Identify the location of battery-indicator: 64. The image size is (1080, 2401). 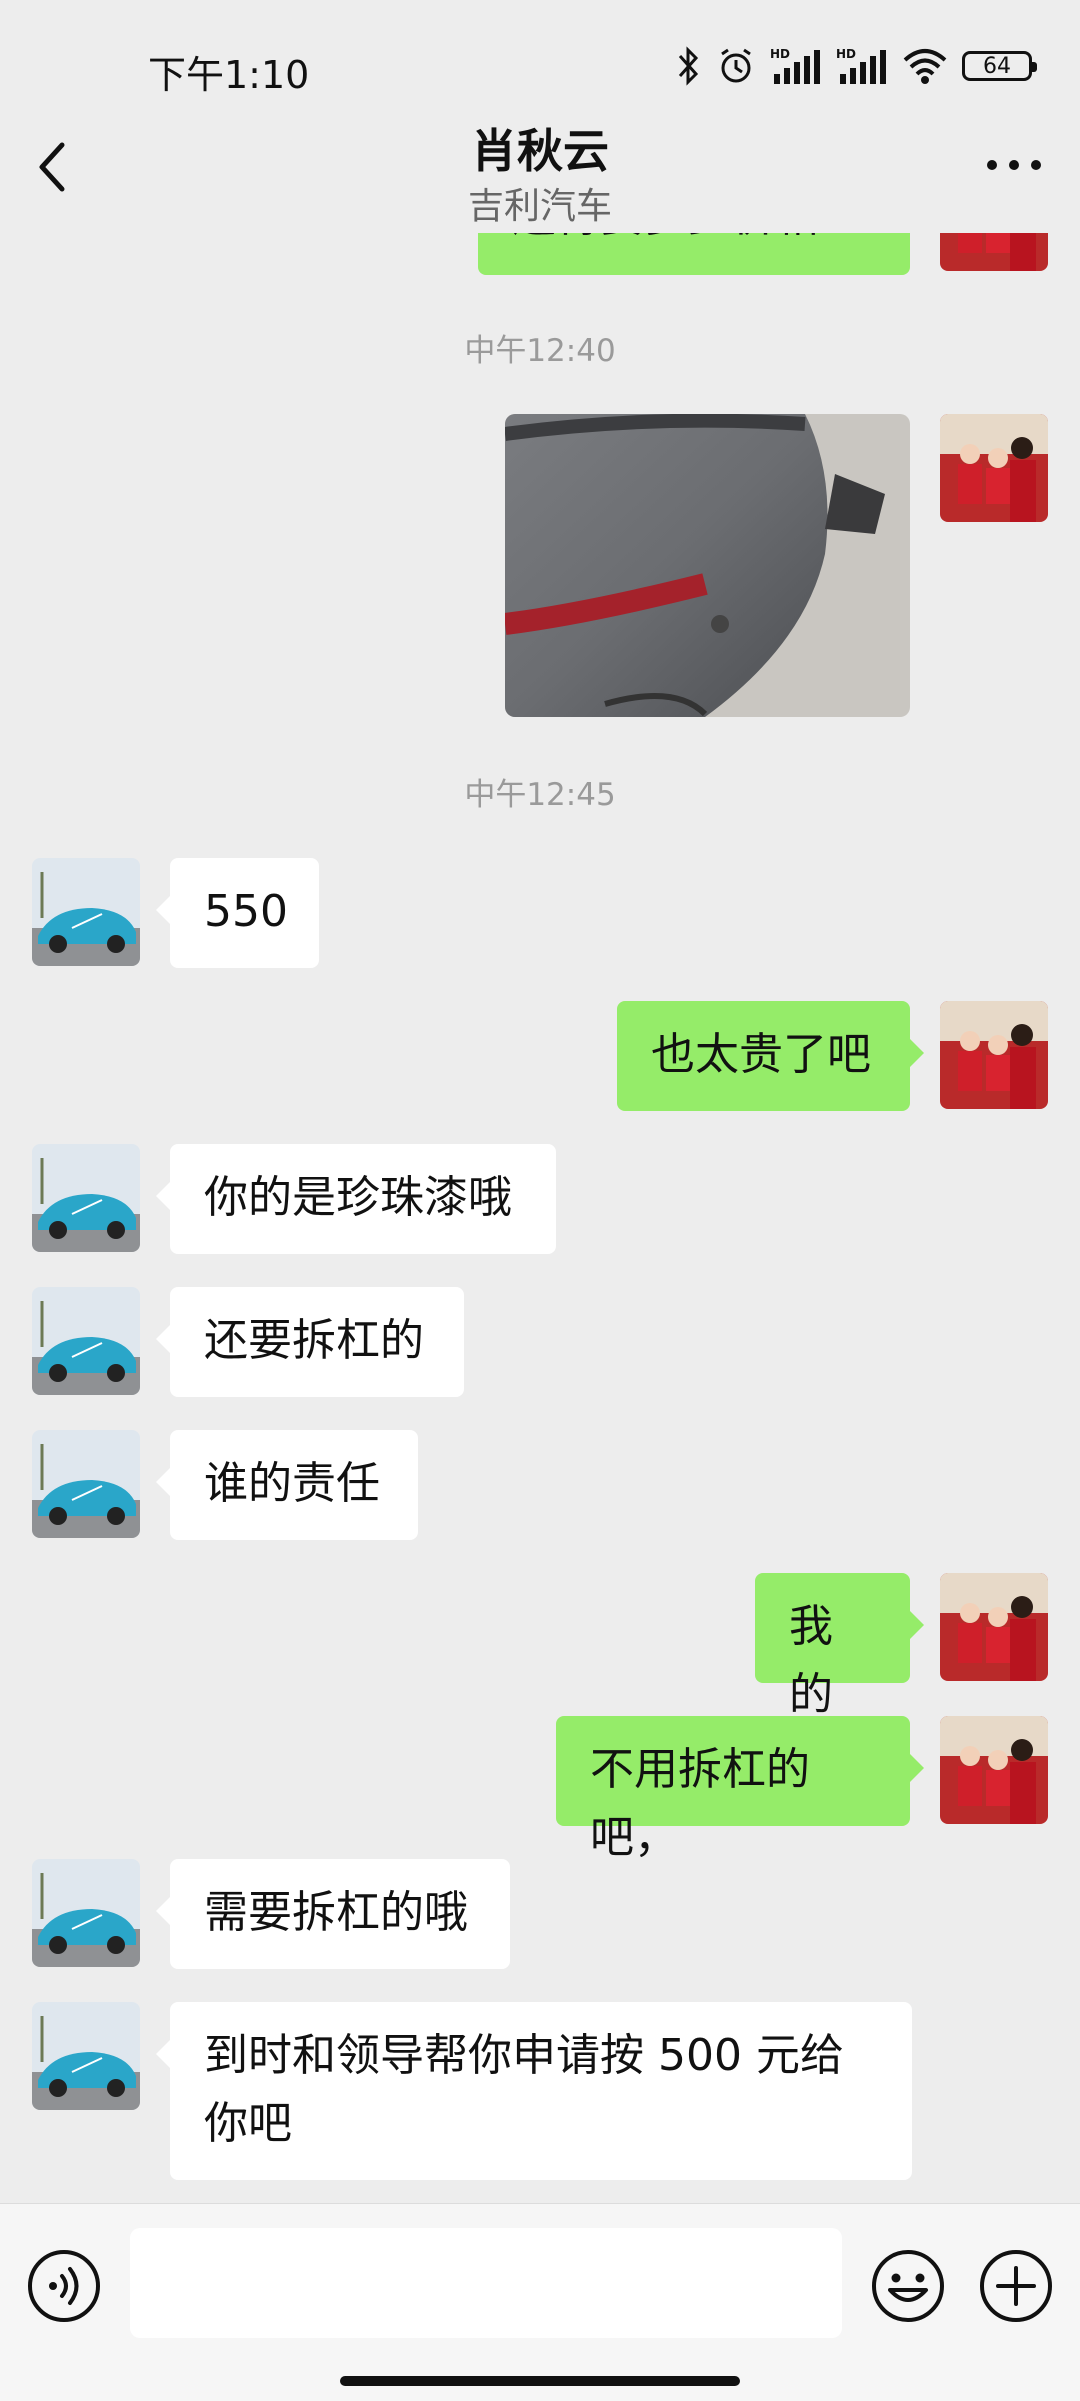
(999, 66).